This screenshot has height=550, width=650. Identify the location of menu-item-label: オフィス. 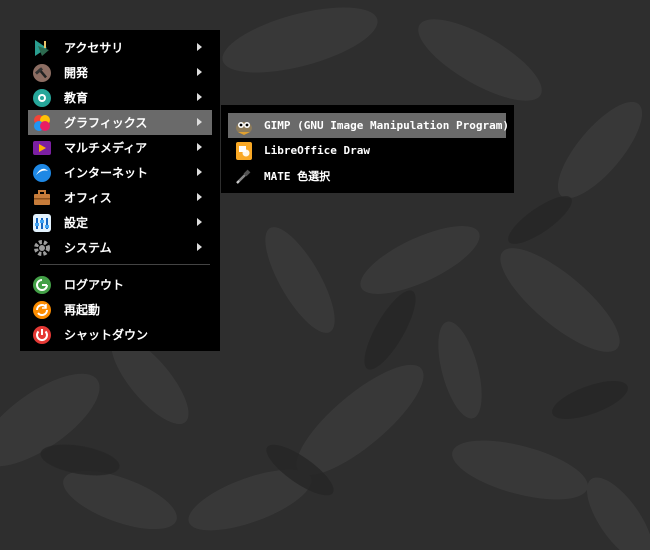
(88, 198).